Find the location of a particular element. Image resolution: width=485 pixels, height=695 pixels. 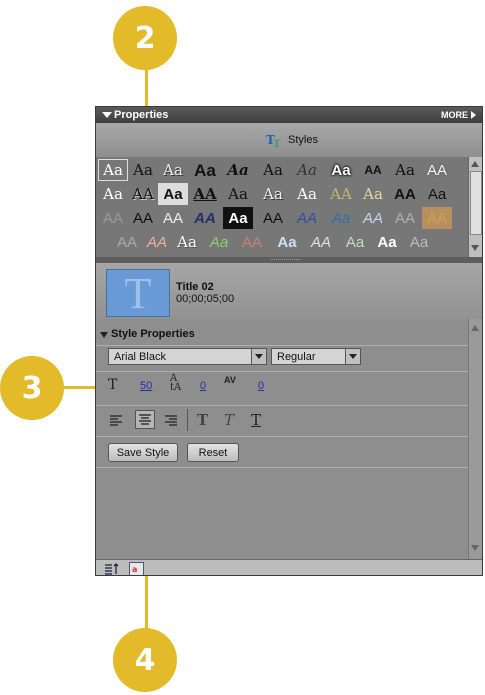

clip-duration: 00;00;05;00 is located at coordinates (205, 299).